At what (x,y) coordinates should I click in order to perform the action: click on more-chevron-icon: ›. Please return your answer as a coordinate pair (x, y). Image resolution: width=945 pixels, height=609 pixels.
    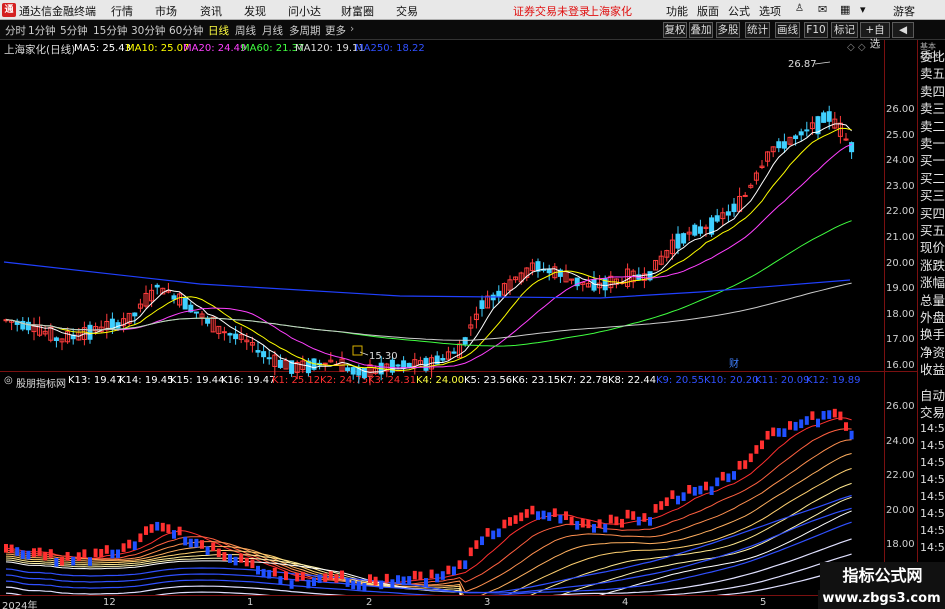
    Looking at the image, I should click on (352, 29).